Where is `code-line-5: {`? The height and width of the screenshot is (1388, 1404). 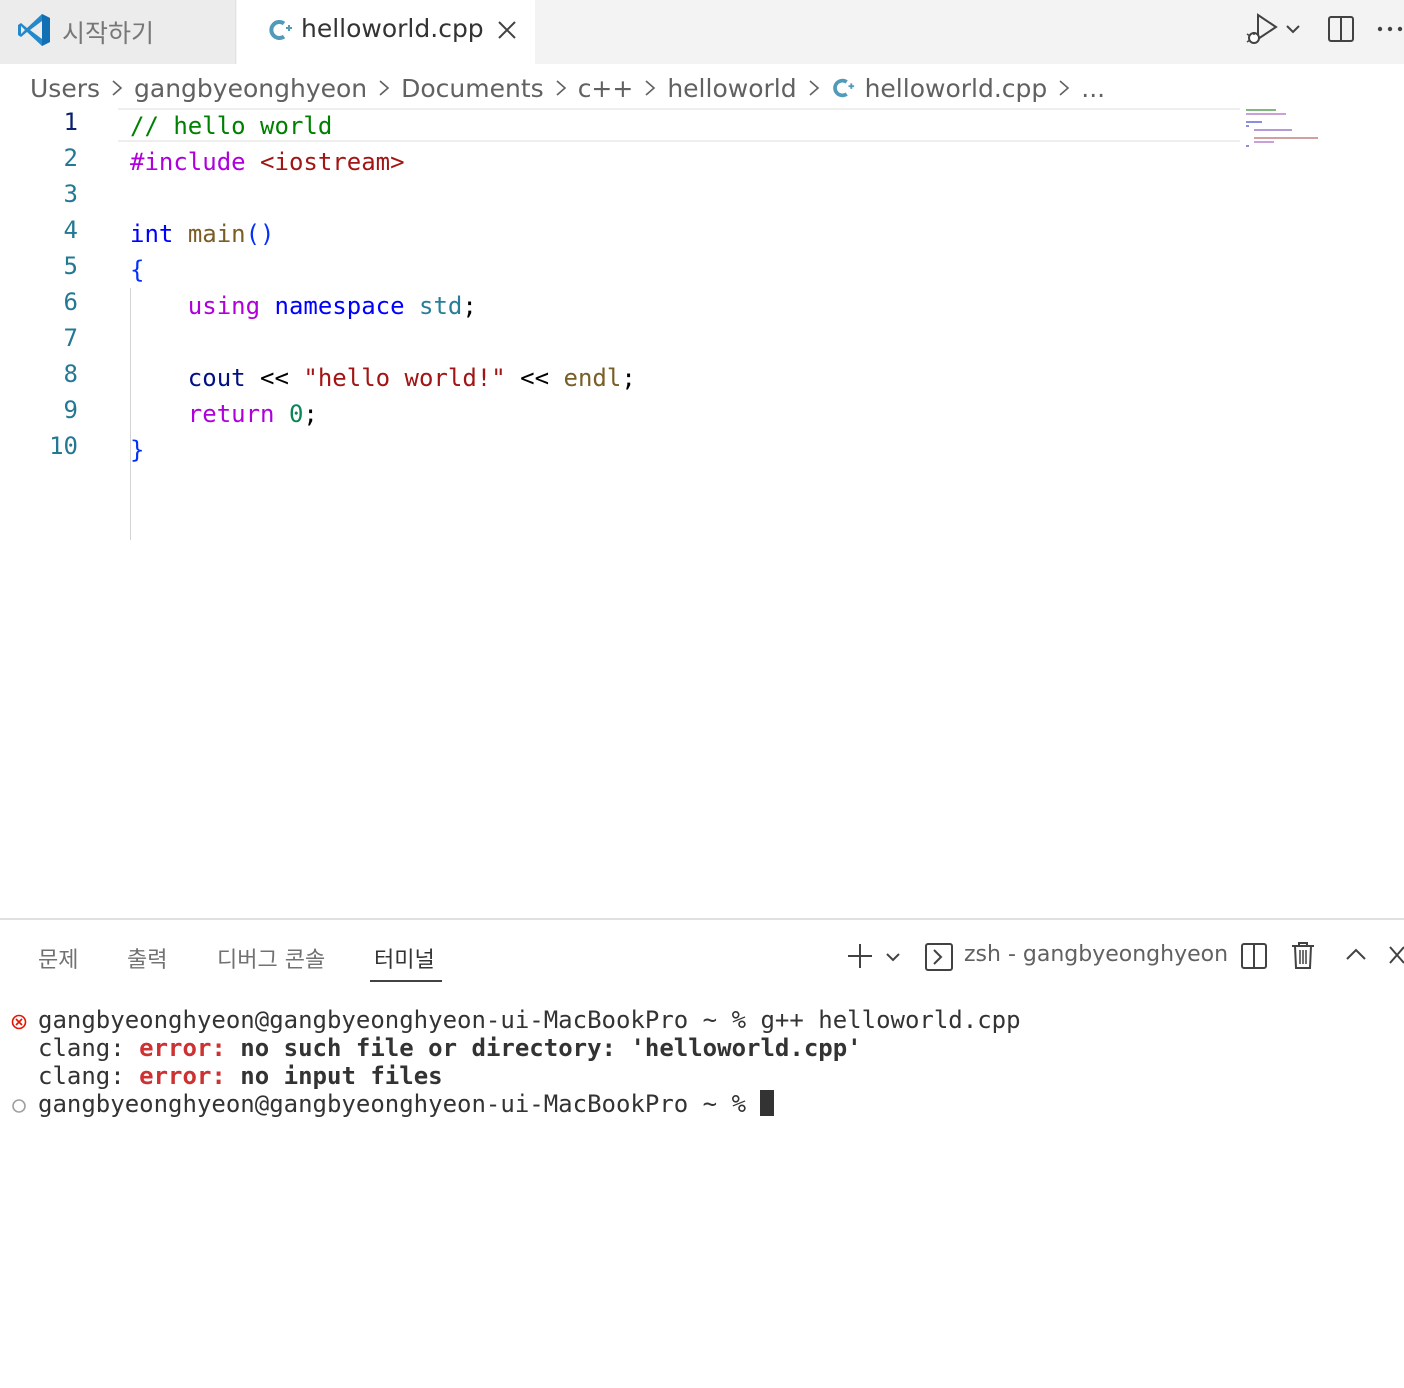 code-line-5: { is located at coordinates (137, 270).